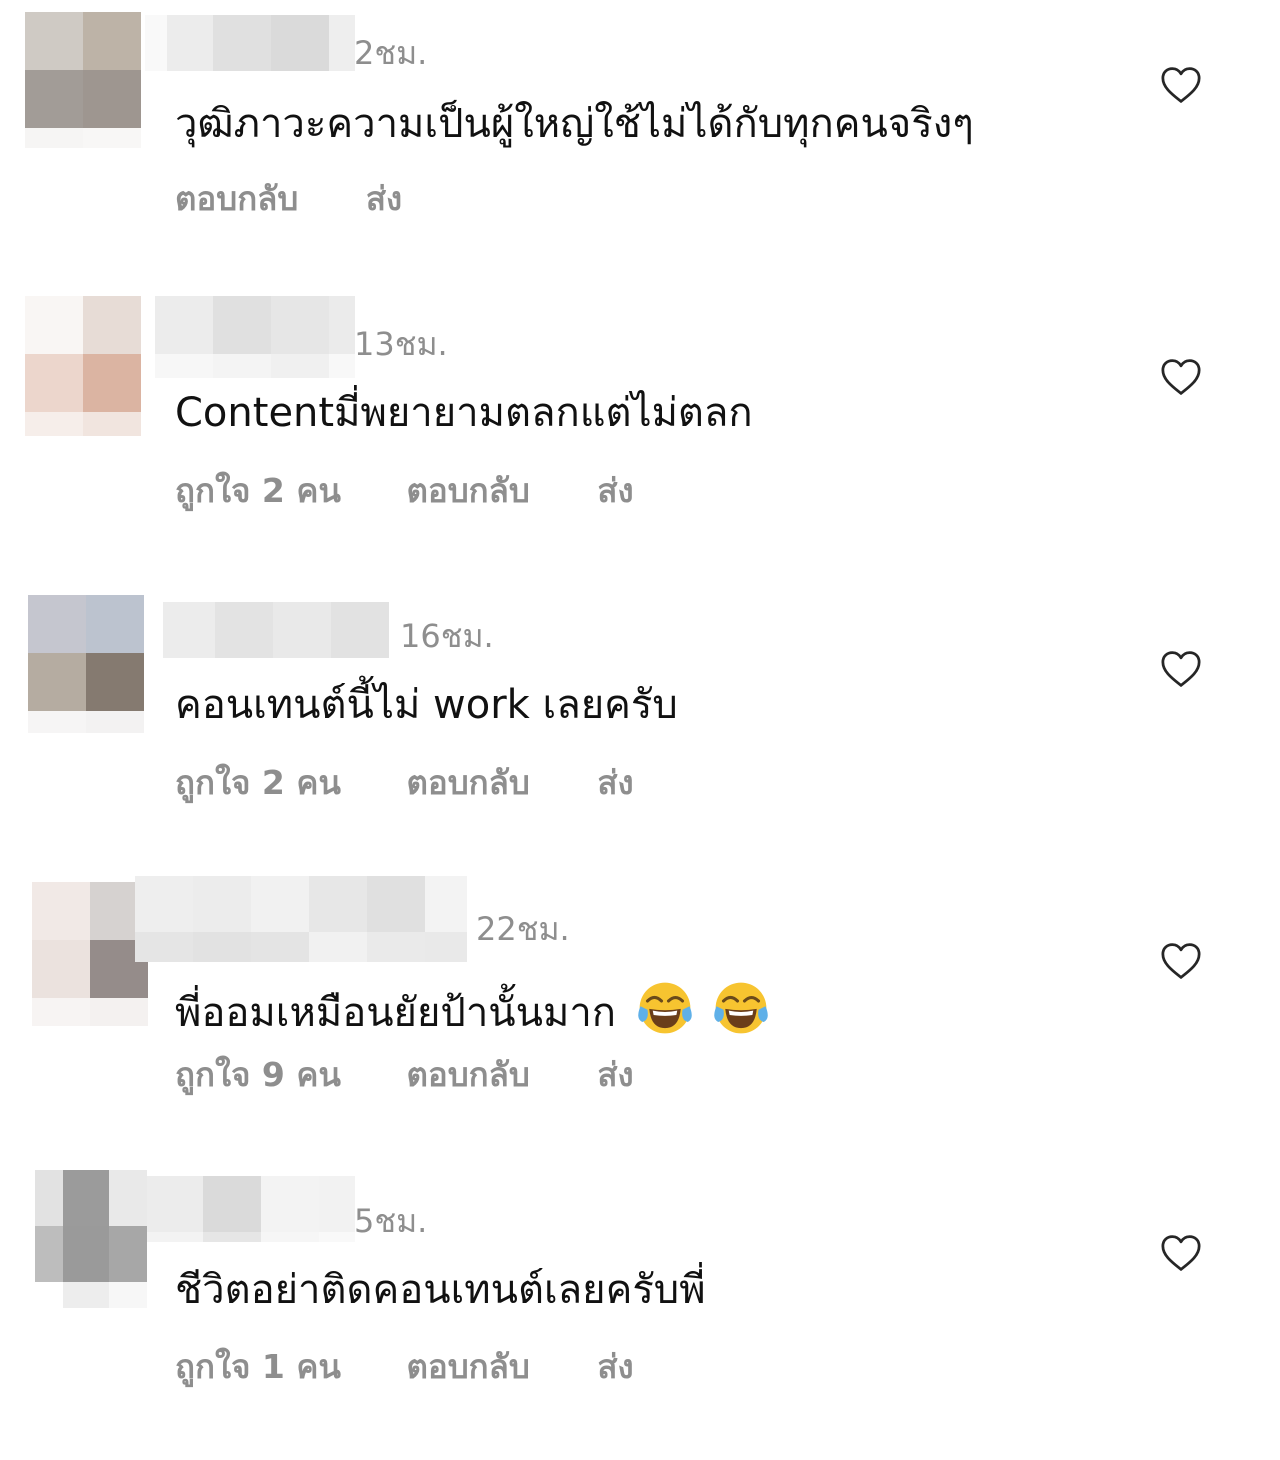 Image resolution: width=1280 pixels, height=1460 pixels. I want to click on comment-actions: ตอบกลับ ส่ง, so click(288, 198).